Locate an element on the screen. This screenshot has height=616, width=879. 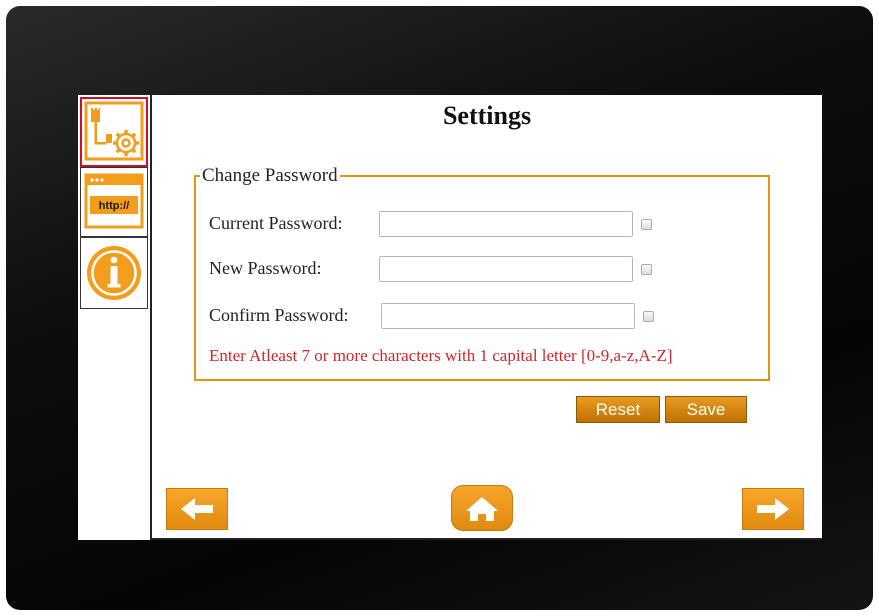
next-button is located at coordinates (773, 509).